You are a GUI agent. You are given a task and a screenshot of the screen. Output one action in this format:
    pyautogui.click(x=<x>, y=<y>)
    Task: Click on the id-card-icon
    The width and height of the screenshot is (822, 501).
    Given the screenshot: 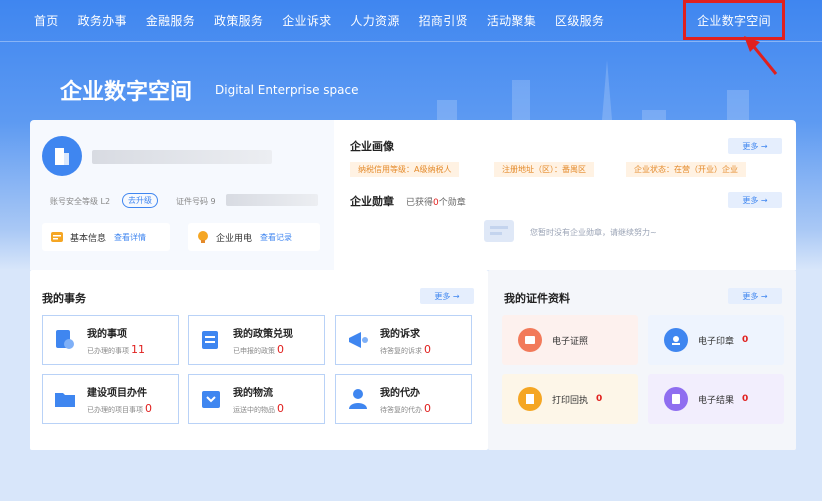 What is the action you would take?
    pyautogui.click(x=57, y=237)
    